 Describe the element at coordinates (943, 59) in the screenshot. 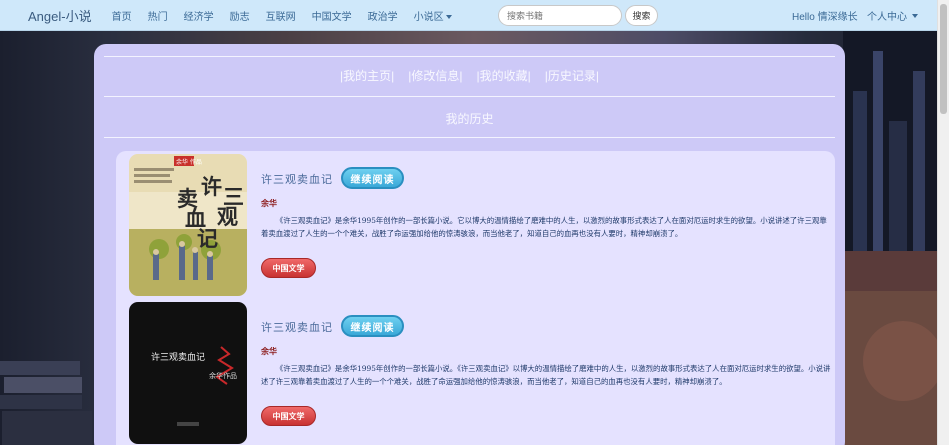

I see `scrollbar-thumb` at that location.